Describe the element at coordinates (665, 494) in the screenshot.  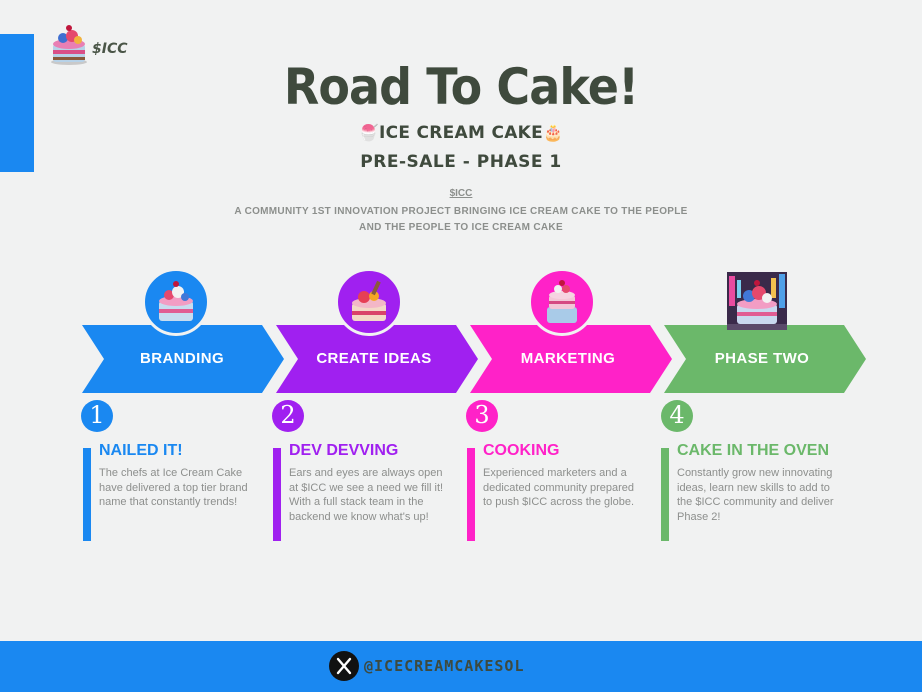
I see `step-4-accent-bar` at that location.